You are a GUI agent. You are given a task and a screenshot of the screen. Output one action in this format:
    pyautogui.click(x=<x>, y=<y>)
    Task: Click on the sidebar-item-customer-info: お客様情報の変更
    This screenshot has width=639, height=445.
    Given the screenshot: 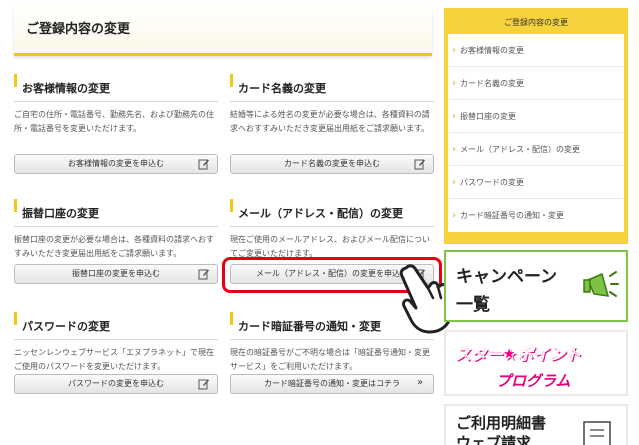 What is the action you would take?
    pyautogui.click(x=536, y=50)
    